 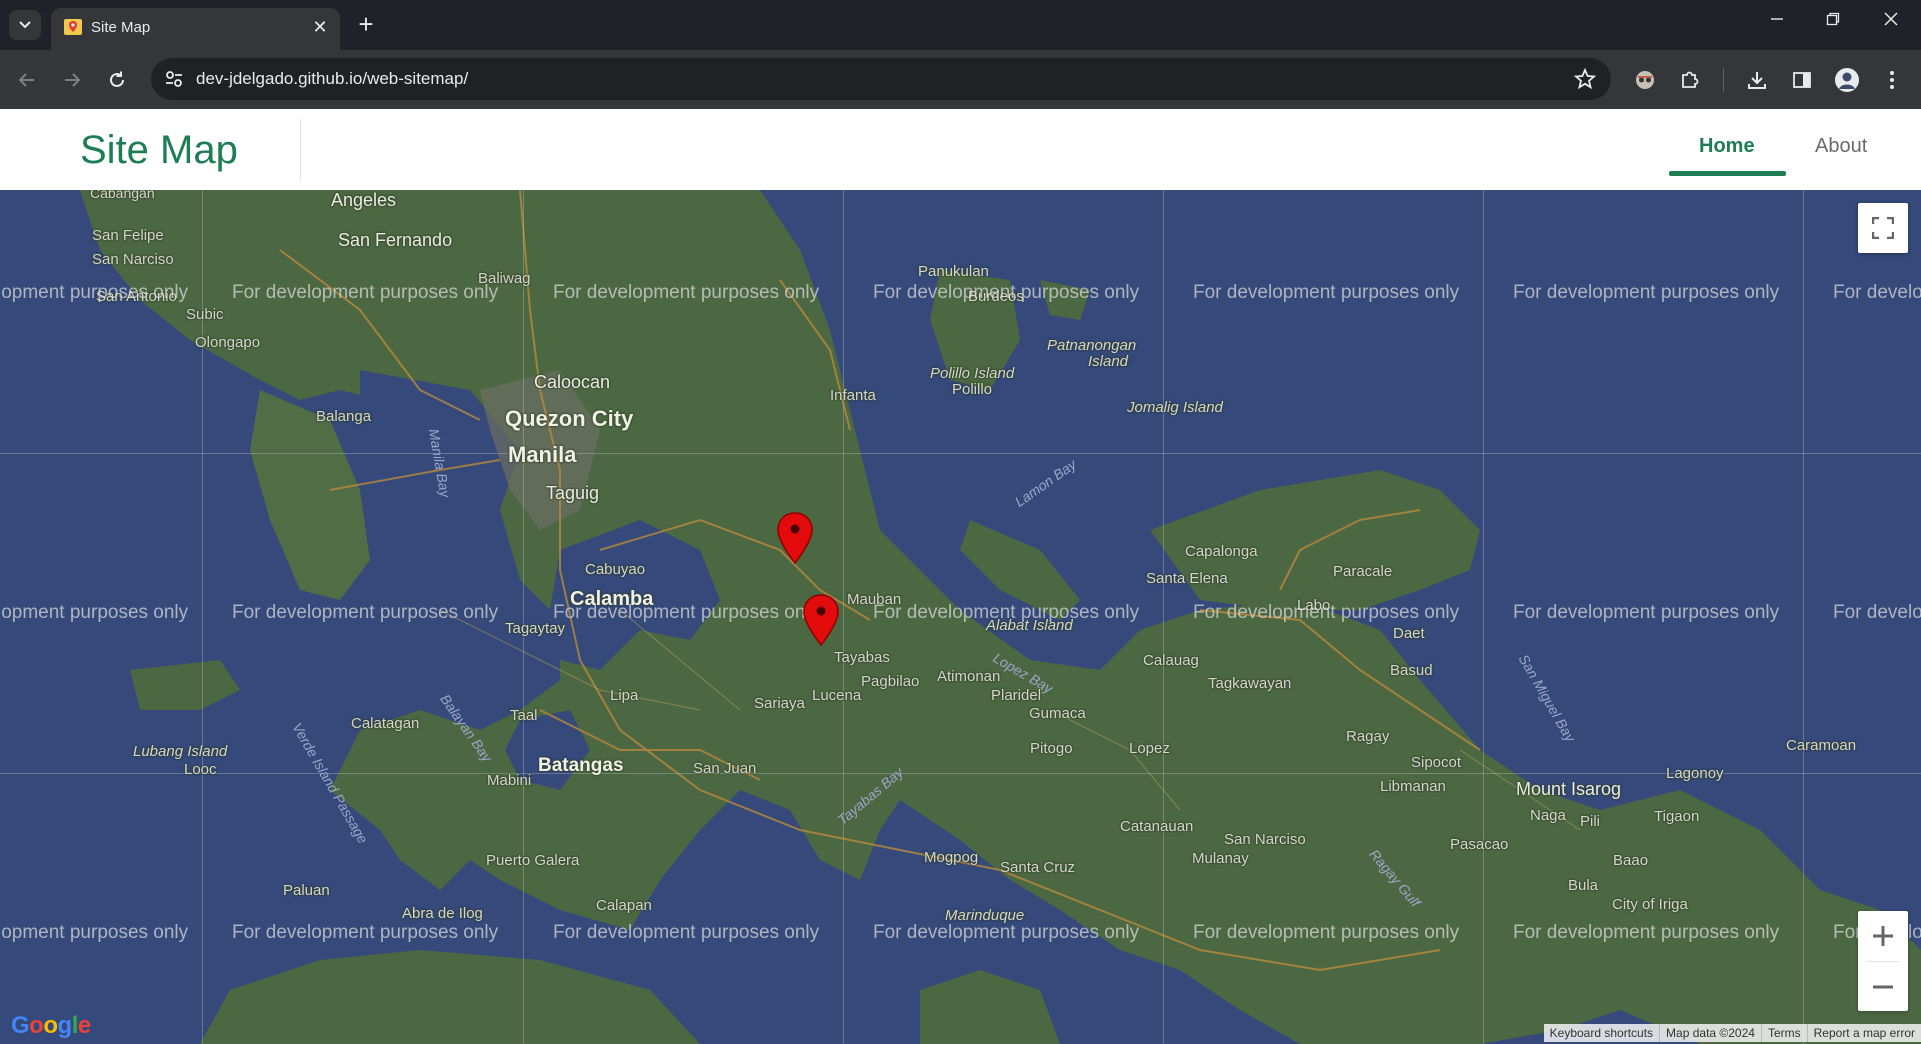 I want to click on place-label: Atimonan, so click(x=969, y=676).